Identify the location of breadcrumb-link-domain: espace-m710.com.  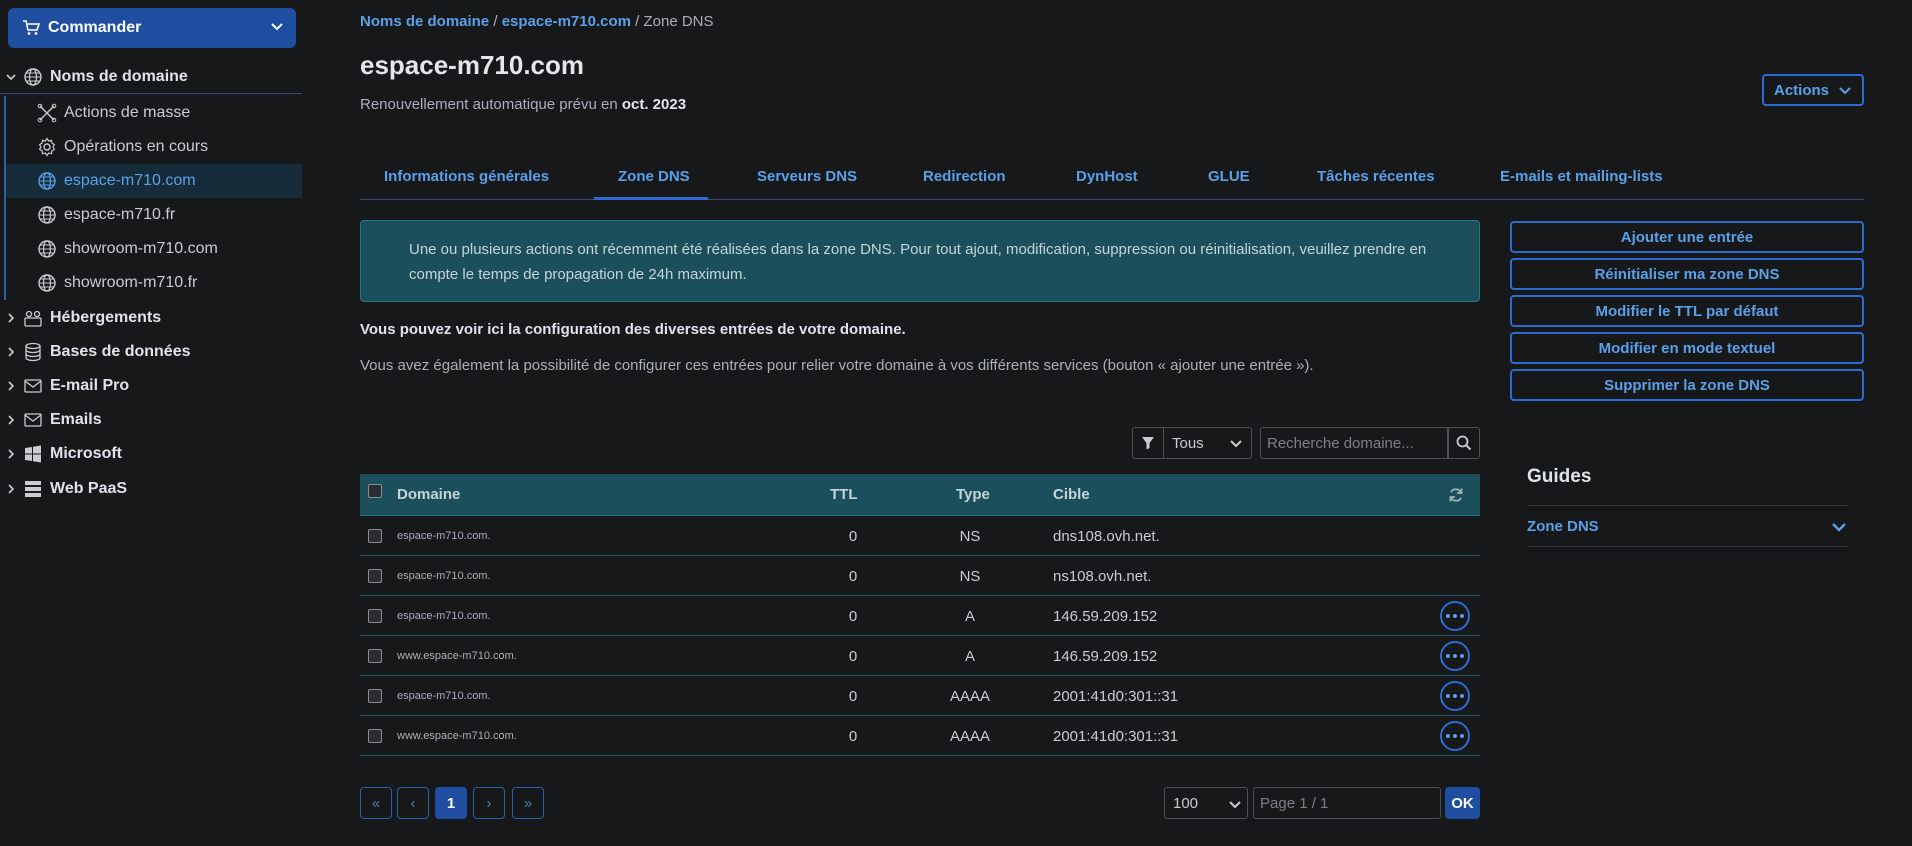
(566, 21).